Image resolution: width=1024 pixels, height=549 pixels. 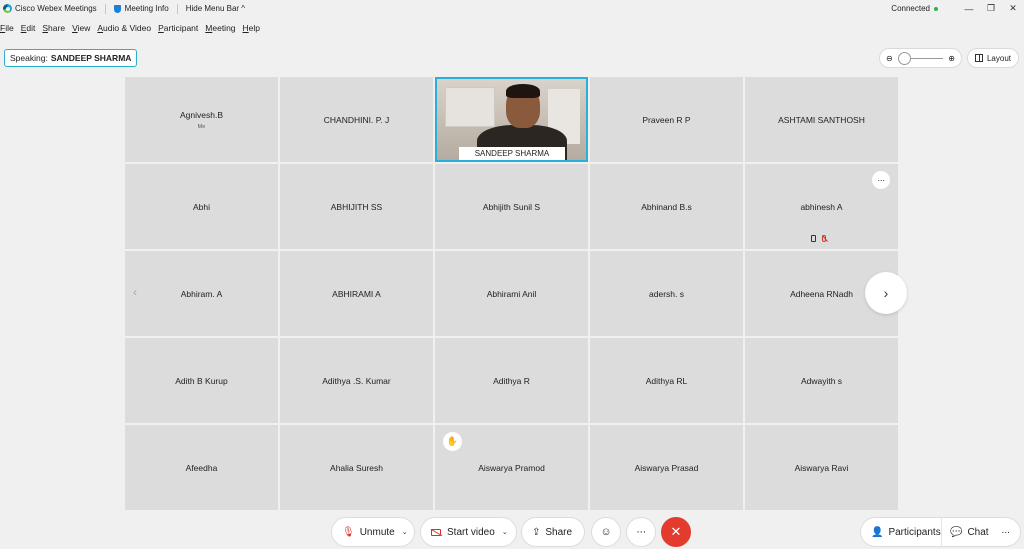 I want to click on participant-tile: ABHIRAMI A, so click(x=356, y=293).